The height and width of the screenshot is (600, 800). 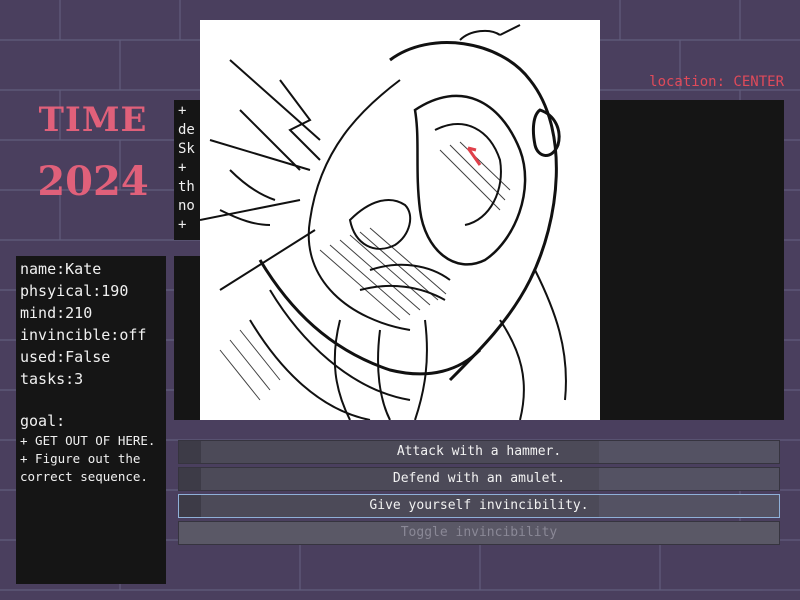 I want to click on attack-hammer-button: Attack with a hammer., so click(x=479, y=452).